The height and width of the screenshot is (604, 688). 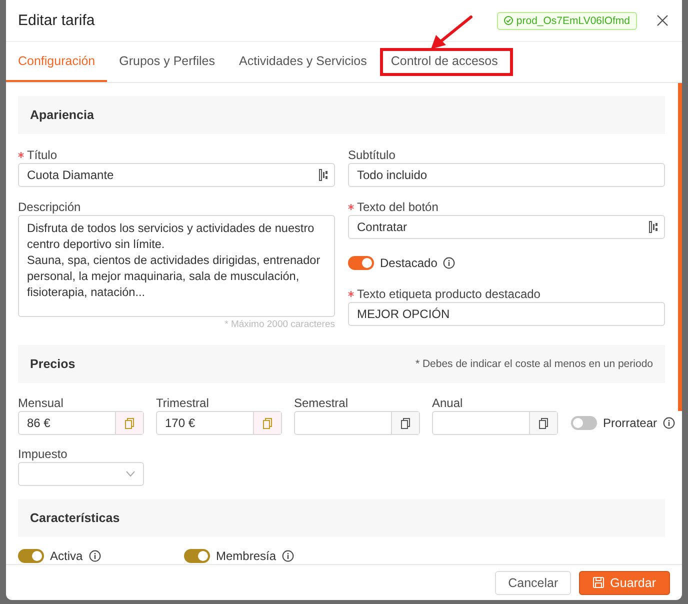 I want to click on toggle-label: Destacado, so click(x=409, y=263).